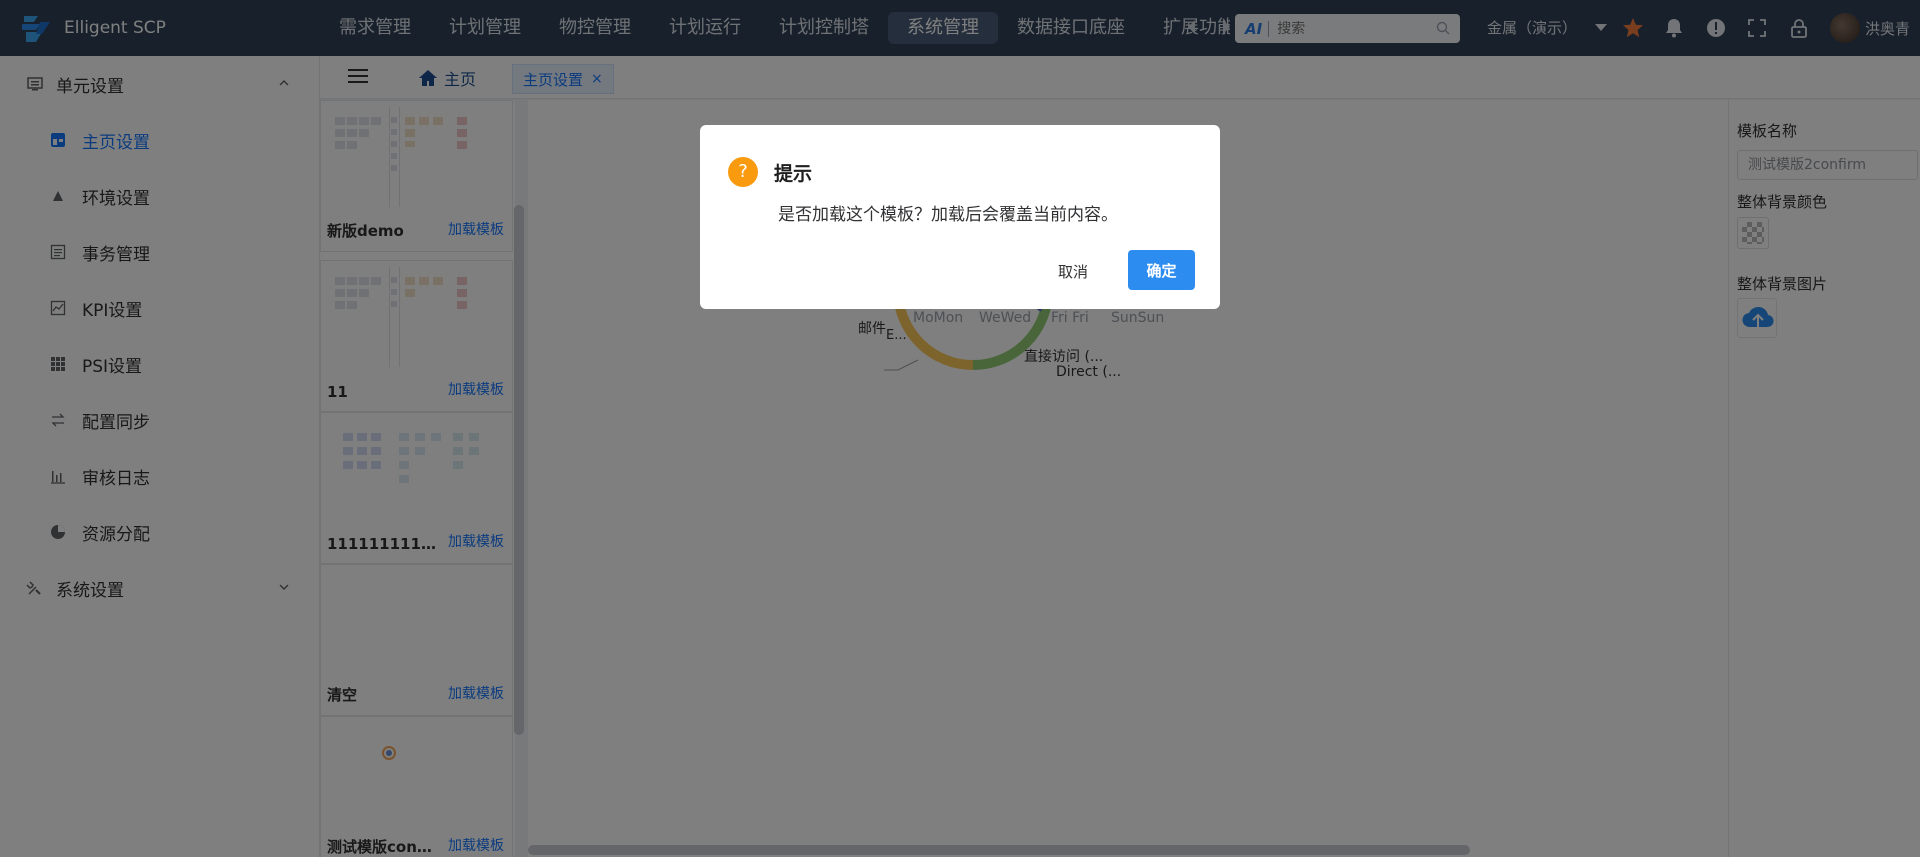 This screenshot has width=1920, height=857. Describe the element at coordinates (1073, 271) in the screenshot. I see `cancel-button: 取消` at that location.